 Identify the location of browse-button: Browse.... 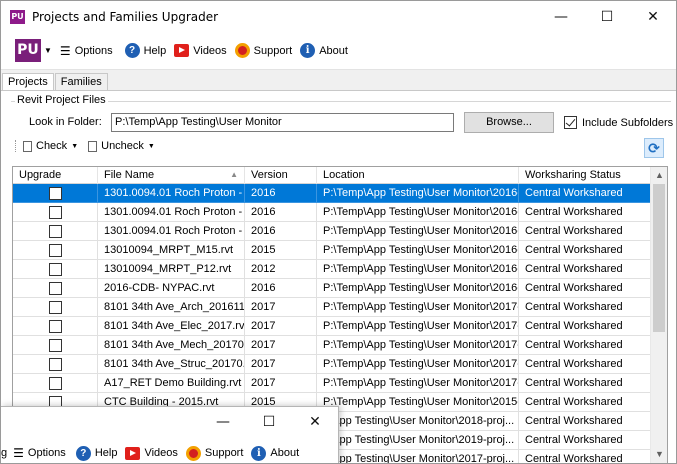
(509, 122).